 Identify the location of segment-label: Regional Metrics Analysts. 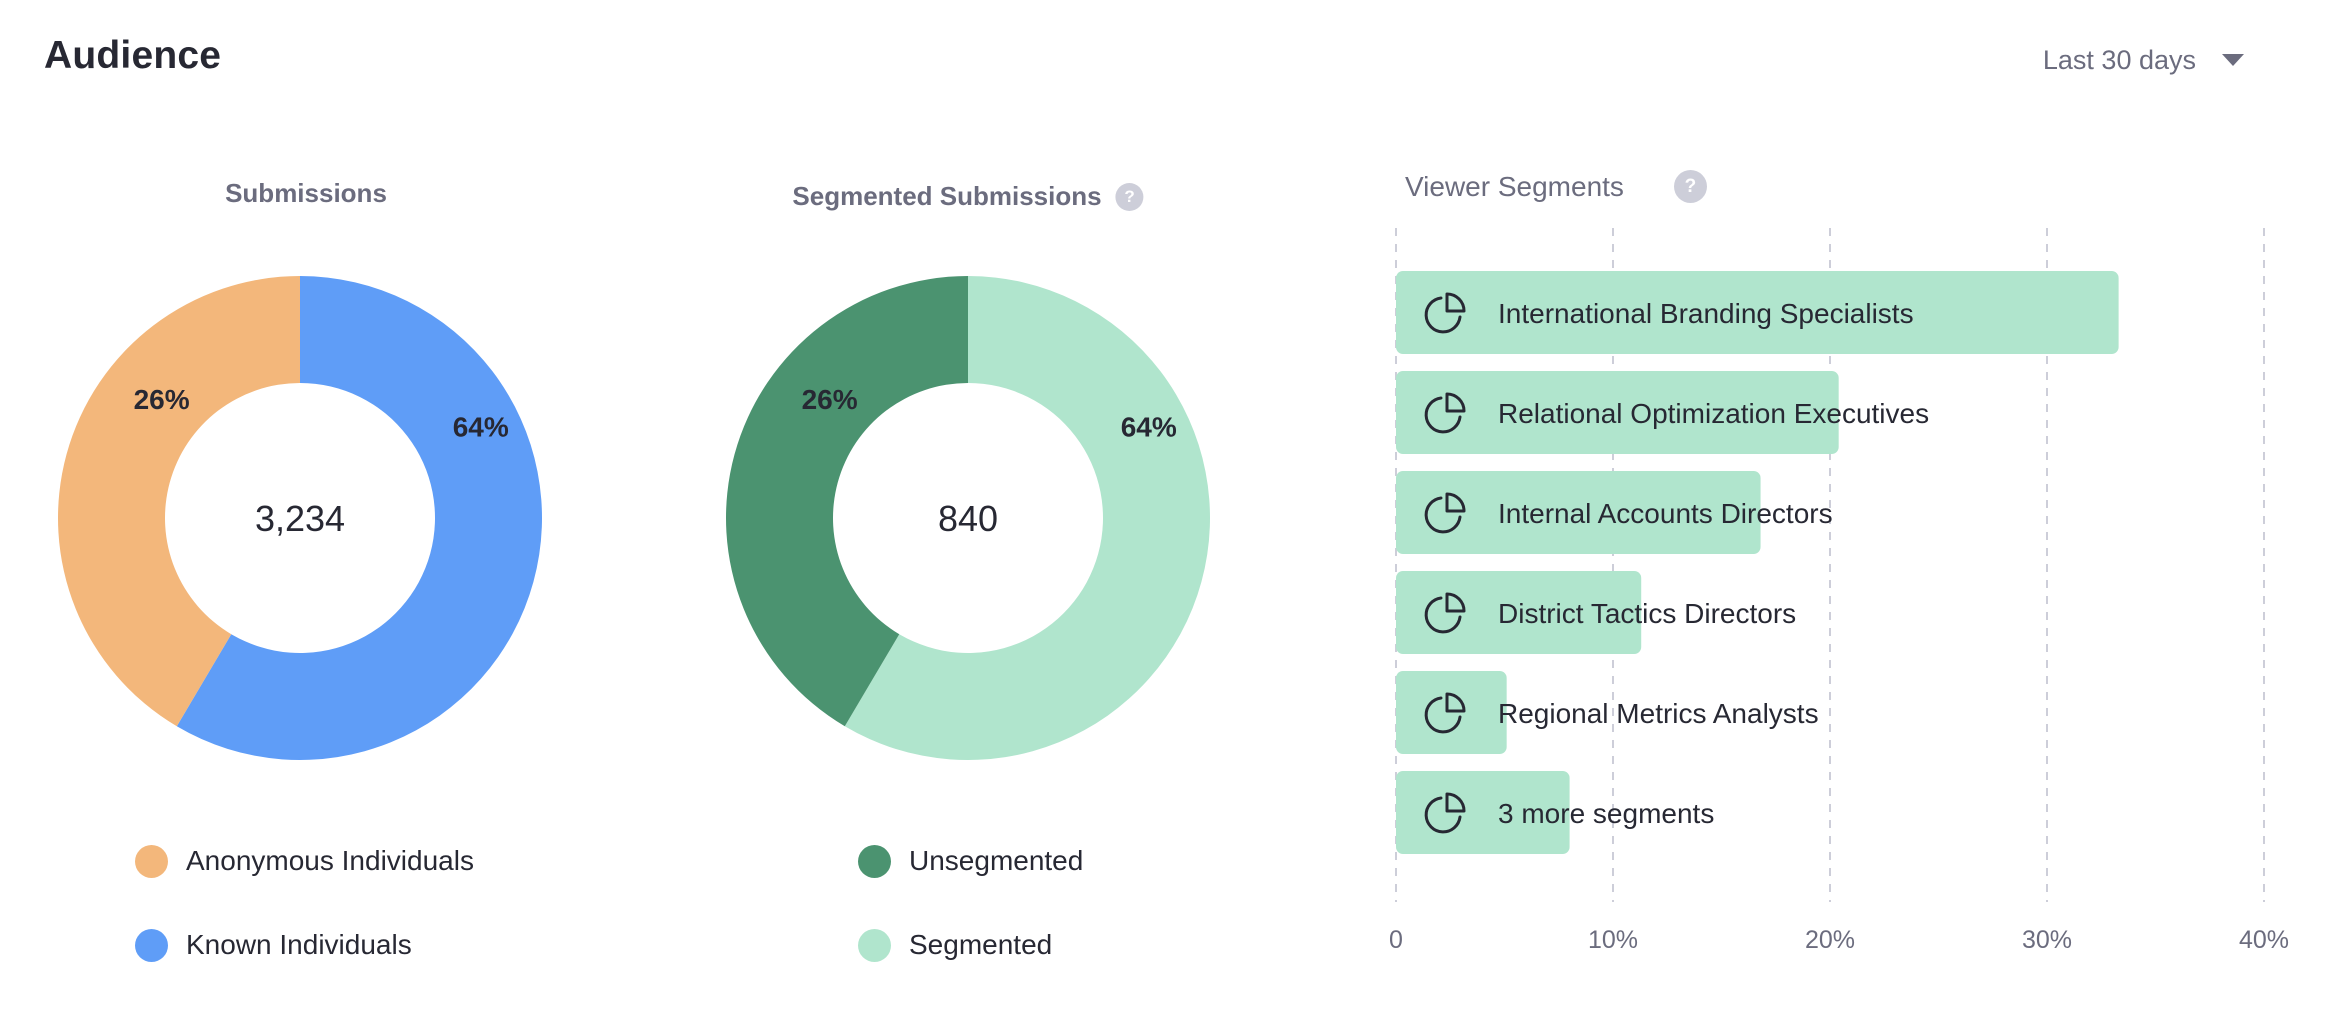
(1658, 713).